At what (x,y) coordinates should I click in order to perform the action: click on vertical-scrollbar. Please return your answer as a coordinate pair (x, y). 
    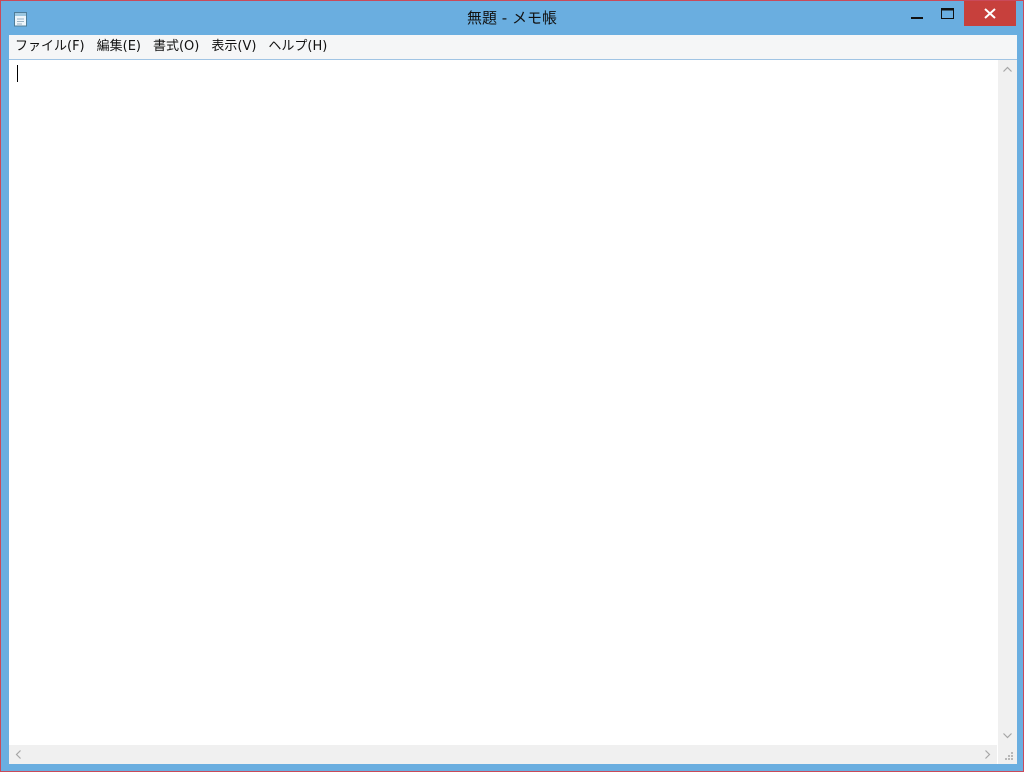
    Looking at the image, I should click on (1007, 402).